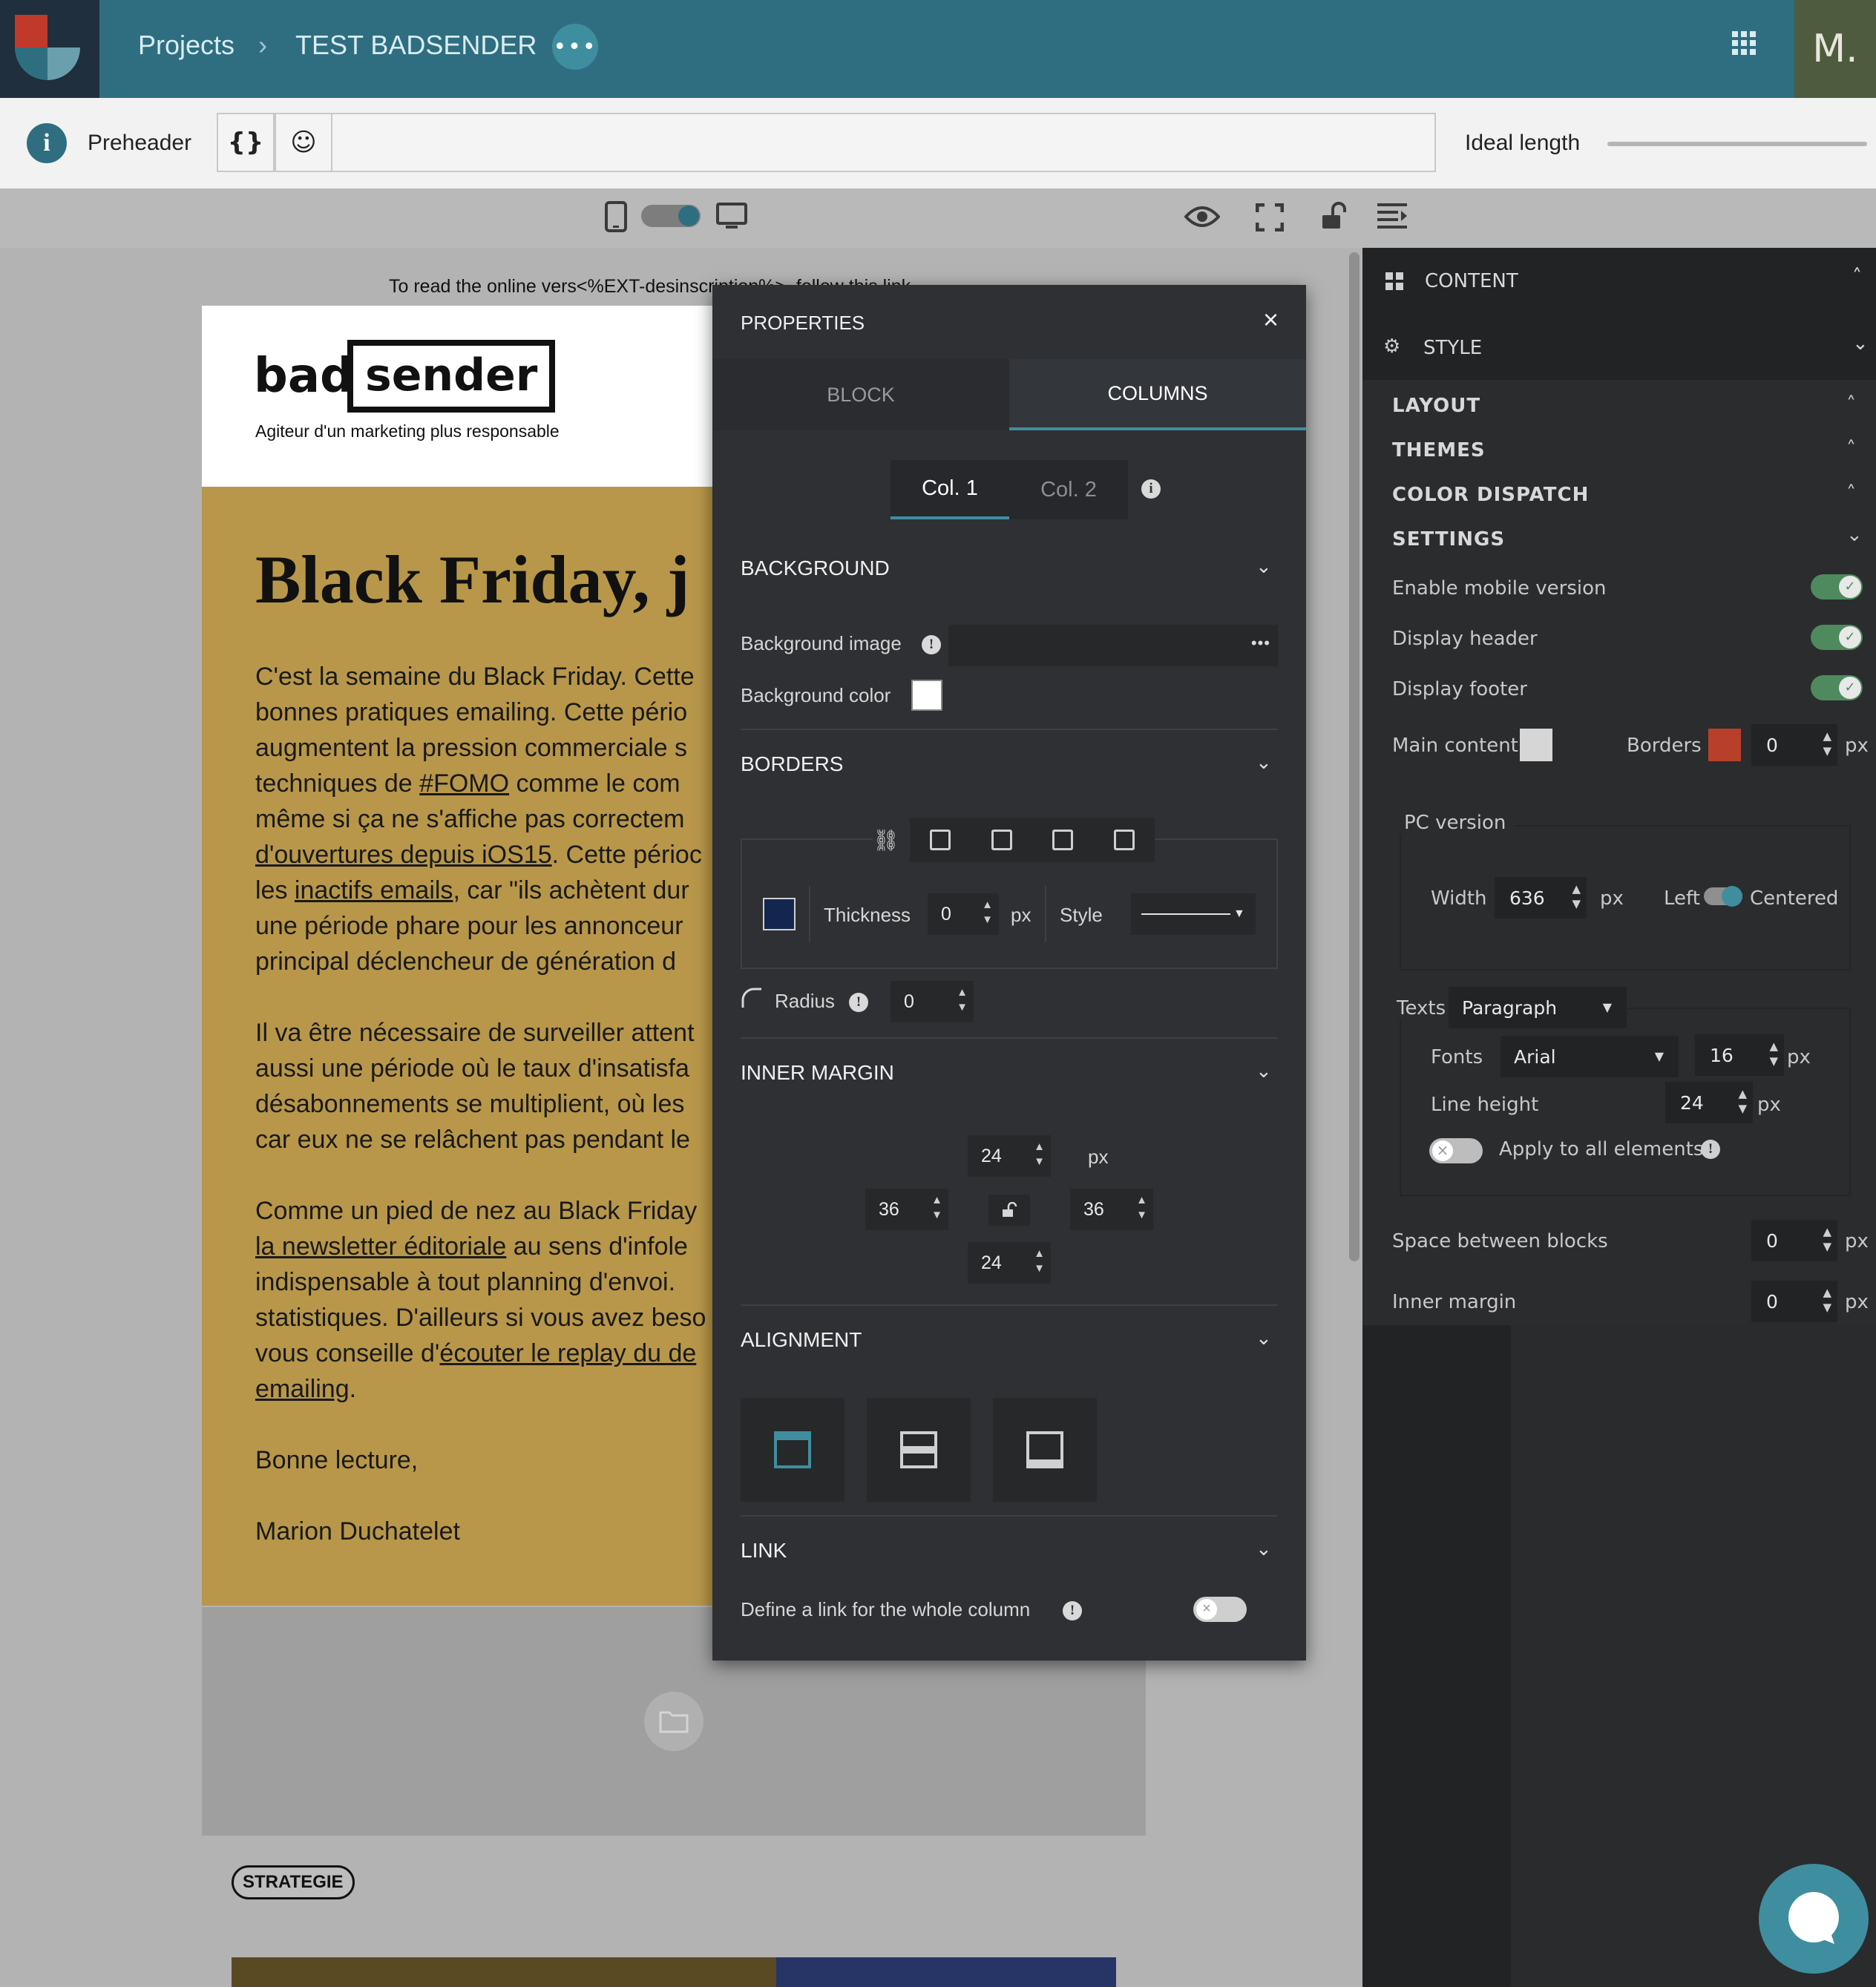  What do you see at coordinates (1448, 539) in the screenshot?
I see `settings-section: SETTINGS` at bounding box center [1448, 539].